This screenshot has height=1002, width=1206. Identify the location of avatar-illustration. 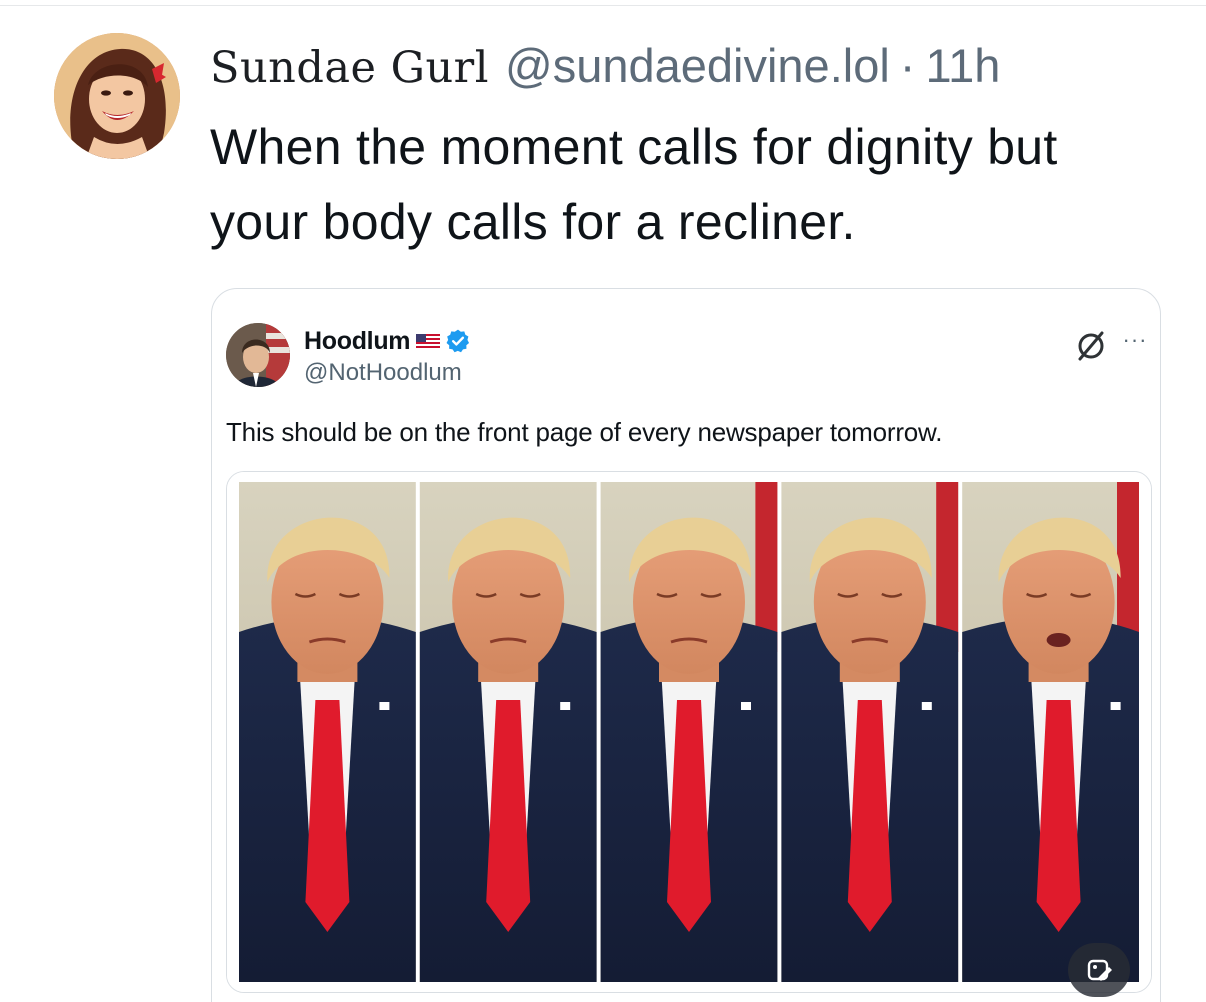
(117, 96).